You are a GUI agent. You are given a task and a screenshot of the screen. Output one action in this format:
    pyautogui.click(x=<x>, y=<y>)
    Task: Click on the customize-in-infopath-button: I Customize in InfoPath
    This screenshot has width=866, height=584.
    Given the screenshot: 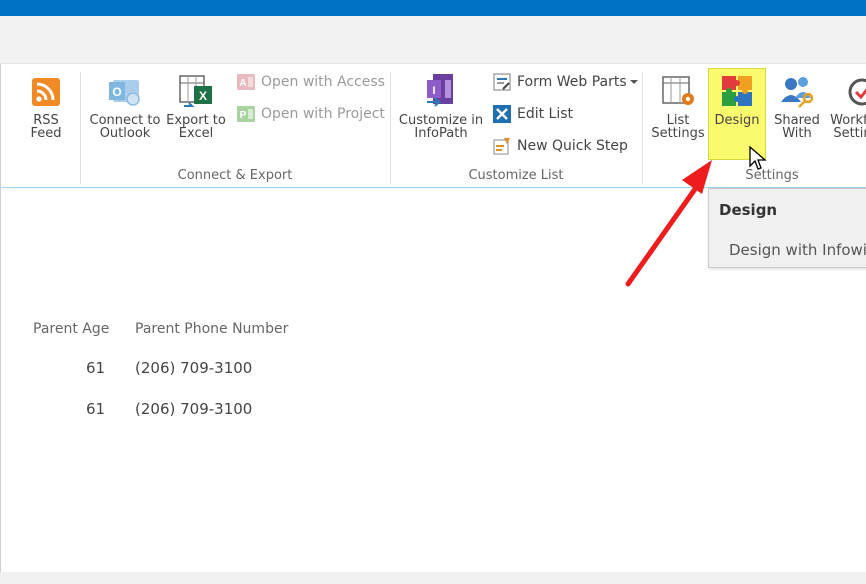 What is the action you would take?
    pyautogui.click(x=441, y=106)
    